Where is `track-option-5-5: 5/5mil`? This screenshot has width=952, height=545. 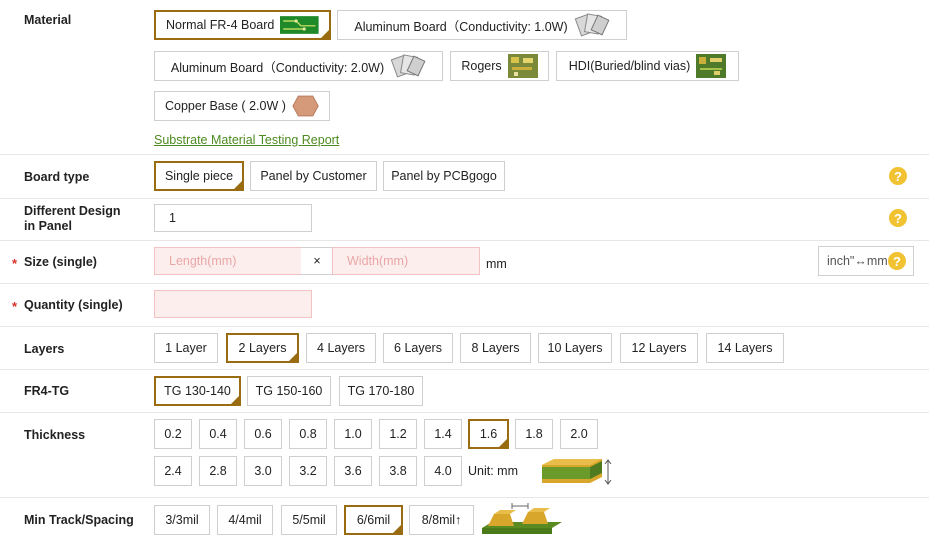 track-option-5-5: 5/5mil is located at coordinates (309, 520).